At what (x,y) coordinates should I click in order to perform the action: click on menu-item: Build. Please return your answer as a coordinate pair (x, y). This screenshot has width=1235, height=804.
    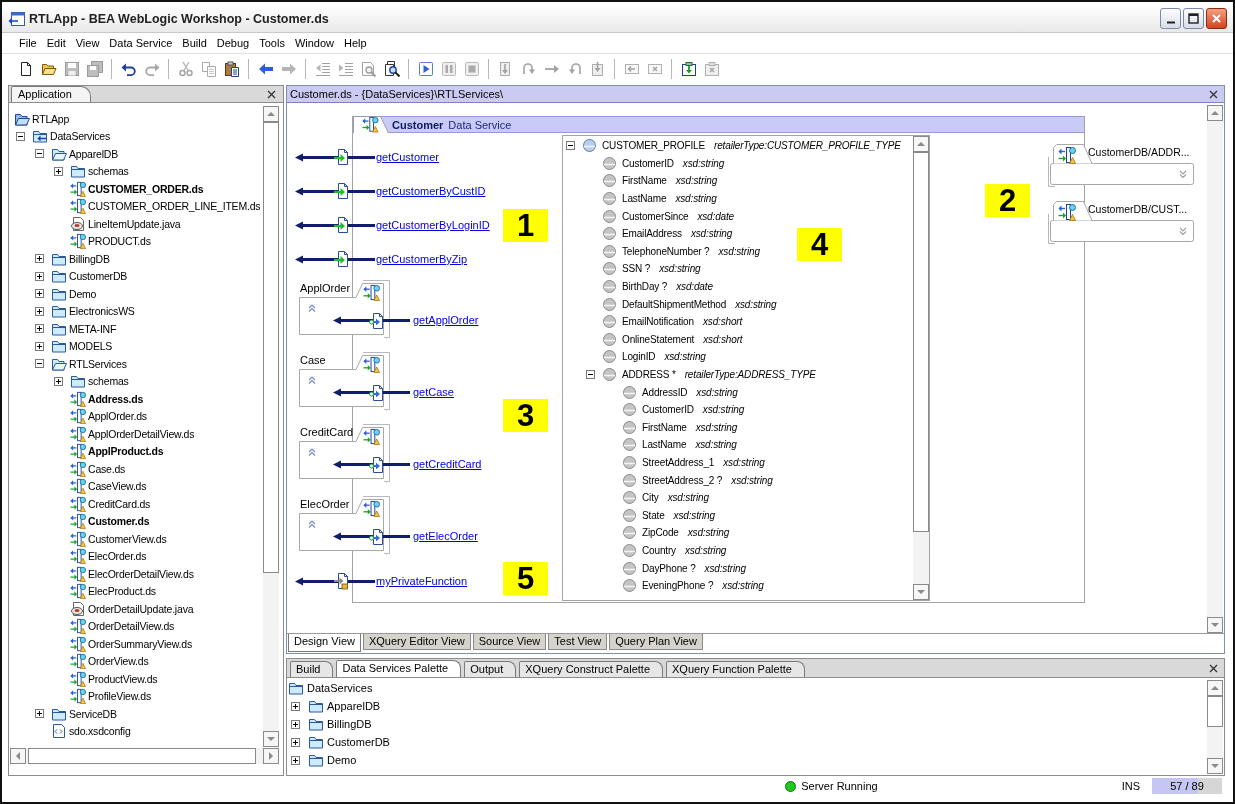
    Looking at the image, I should click on (194, 43).